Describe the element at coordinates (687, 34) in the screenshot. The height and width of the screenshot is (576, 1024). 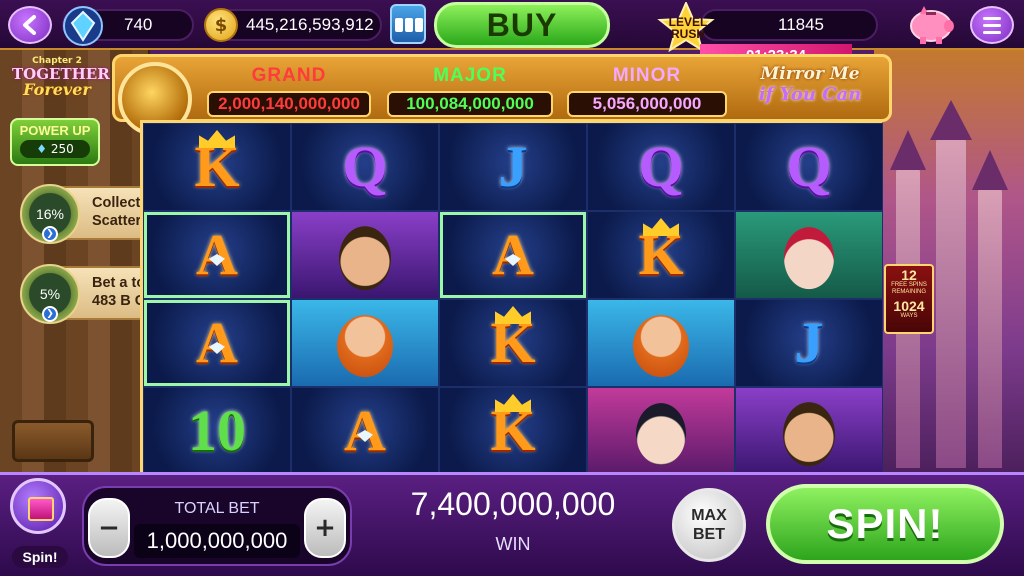
I see `level-rush-line2: RUSH` at that location.